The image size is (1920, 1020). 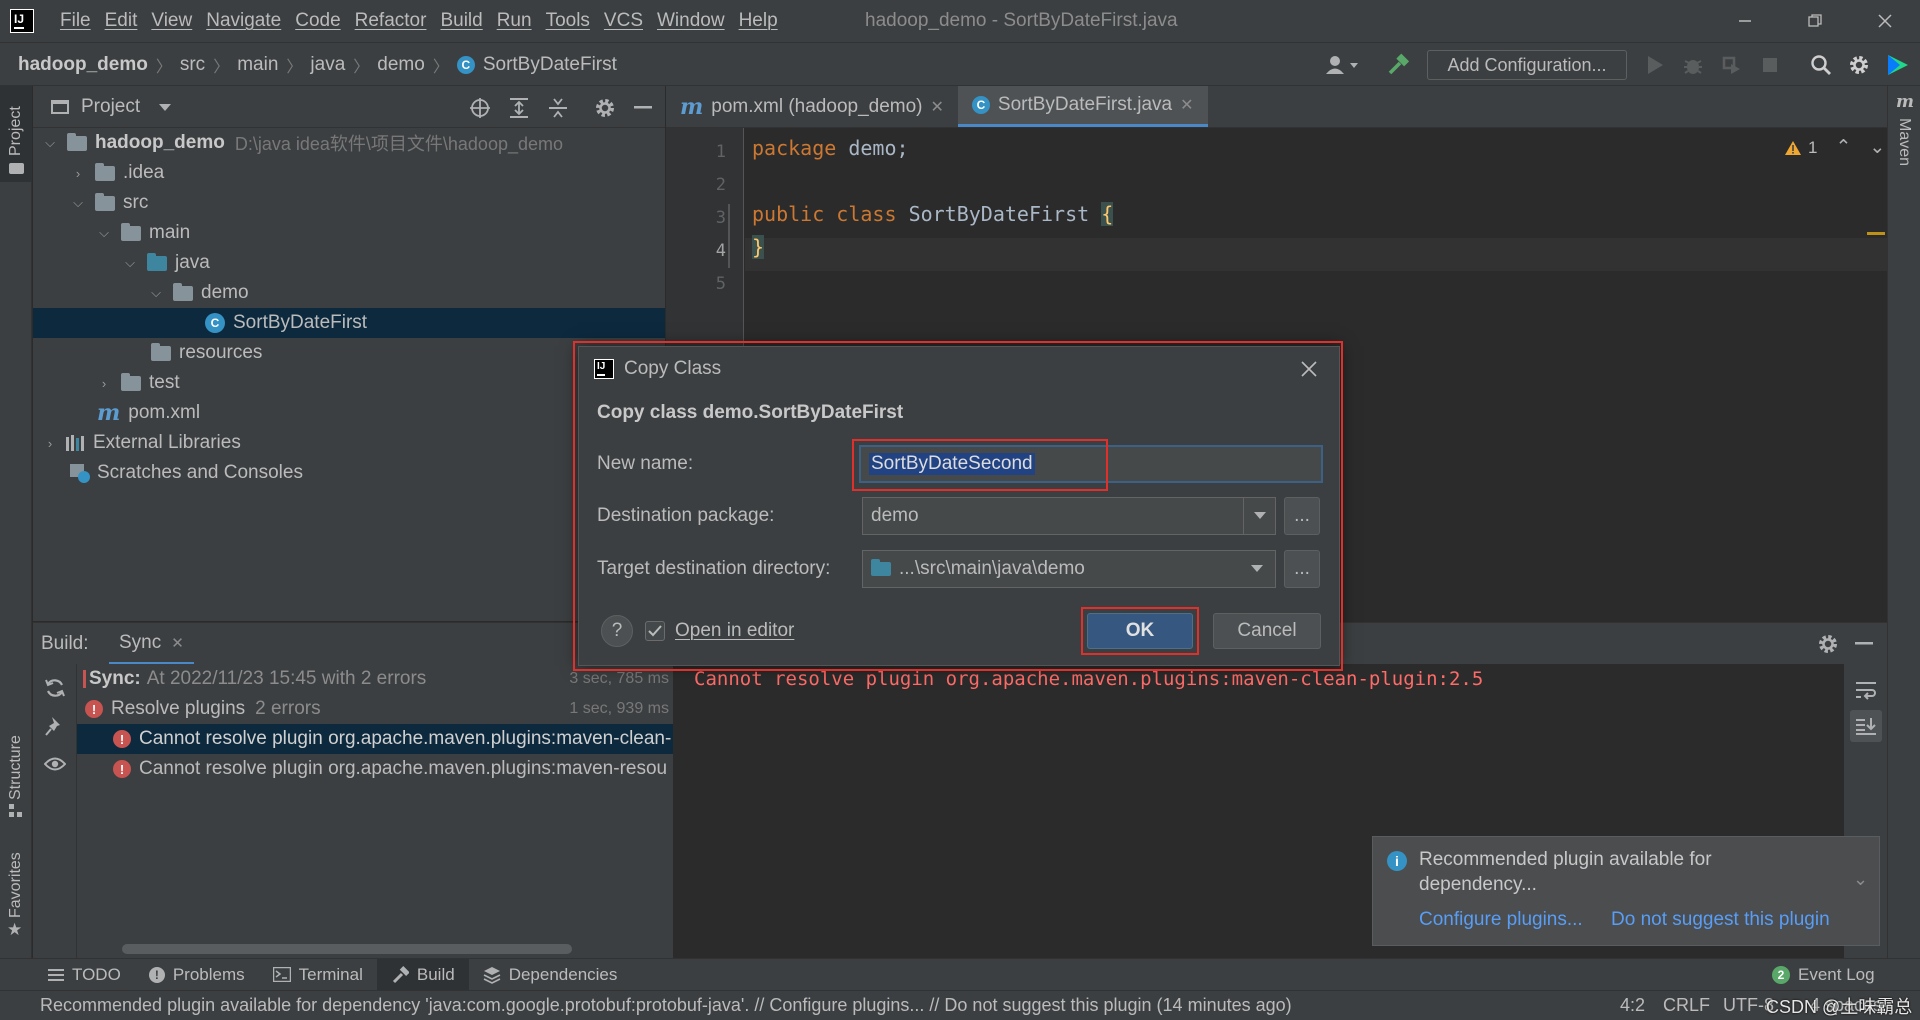 What do you see at coordinates (84, 975) in the screenshot?
I see `todo-tool-tab: TODO` at bounding box center [84, 975].